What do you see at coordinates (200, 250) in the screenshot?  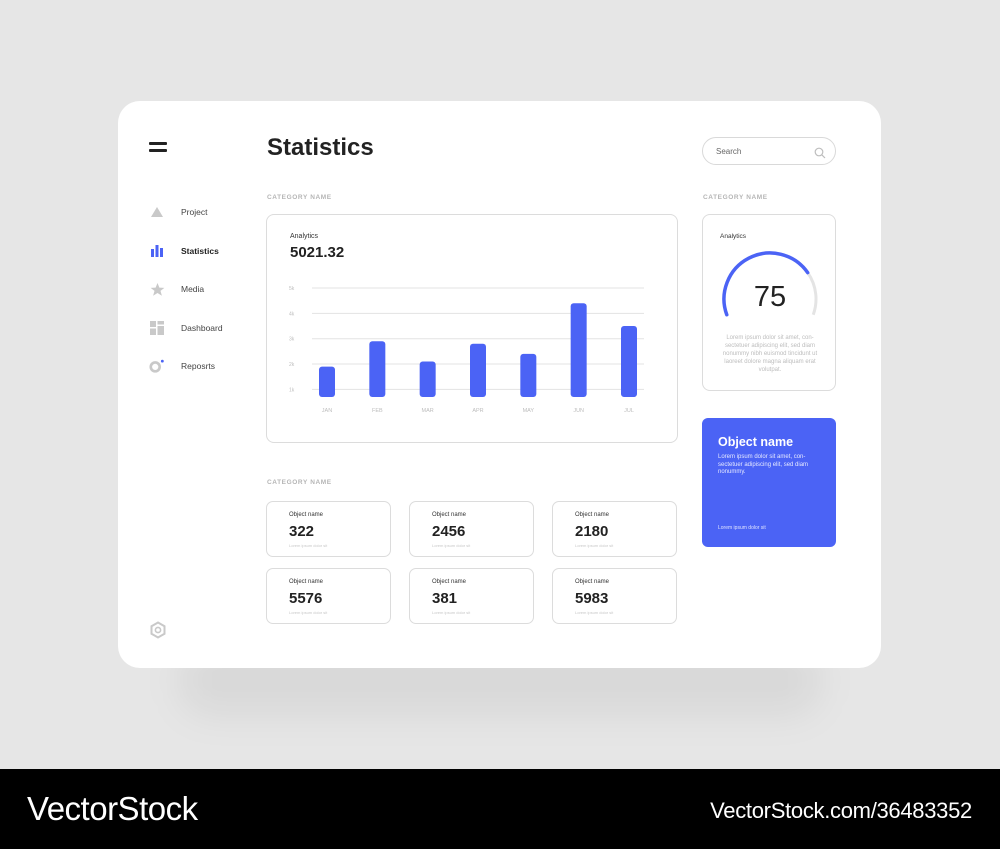 I see `sidebar-item-label: Statistics` at bounding box center [200, 250].